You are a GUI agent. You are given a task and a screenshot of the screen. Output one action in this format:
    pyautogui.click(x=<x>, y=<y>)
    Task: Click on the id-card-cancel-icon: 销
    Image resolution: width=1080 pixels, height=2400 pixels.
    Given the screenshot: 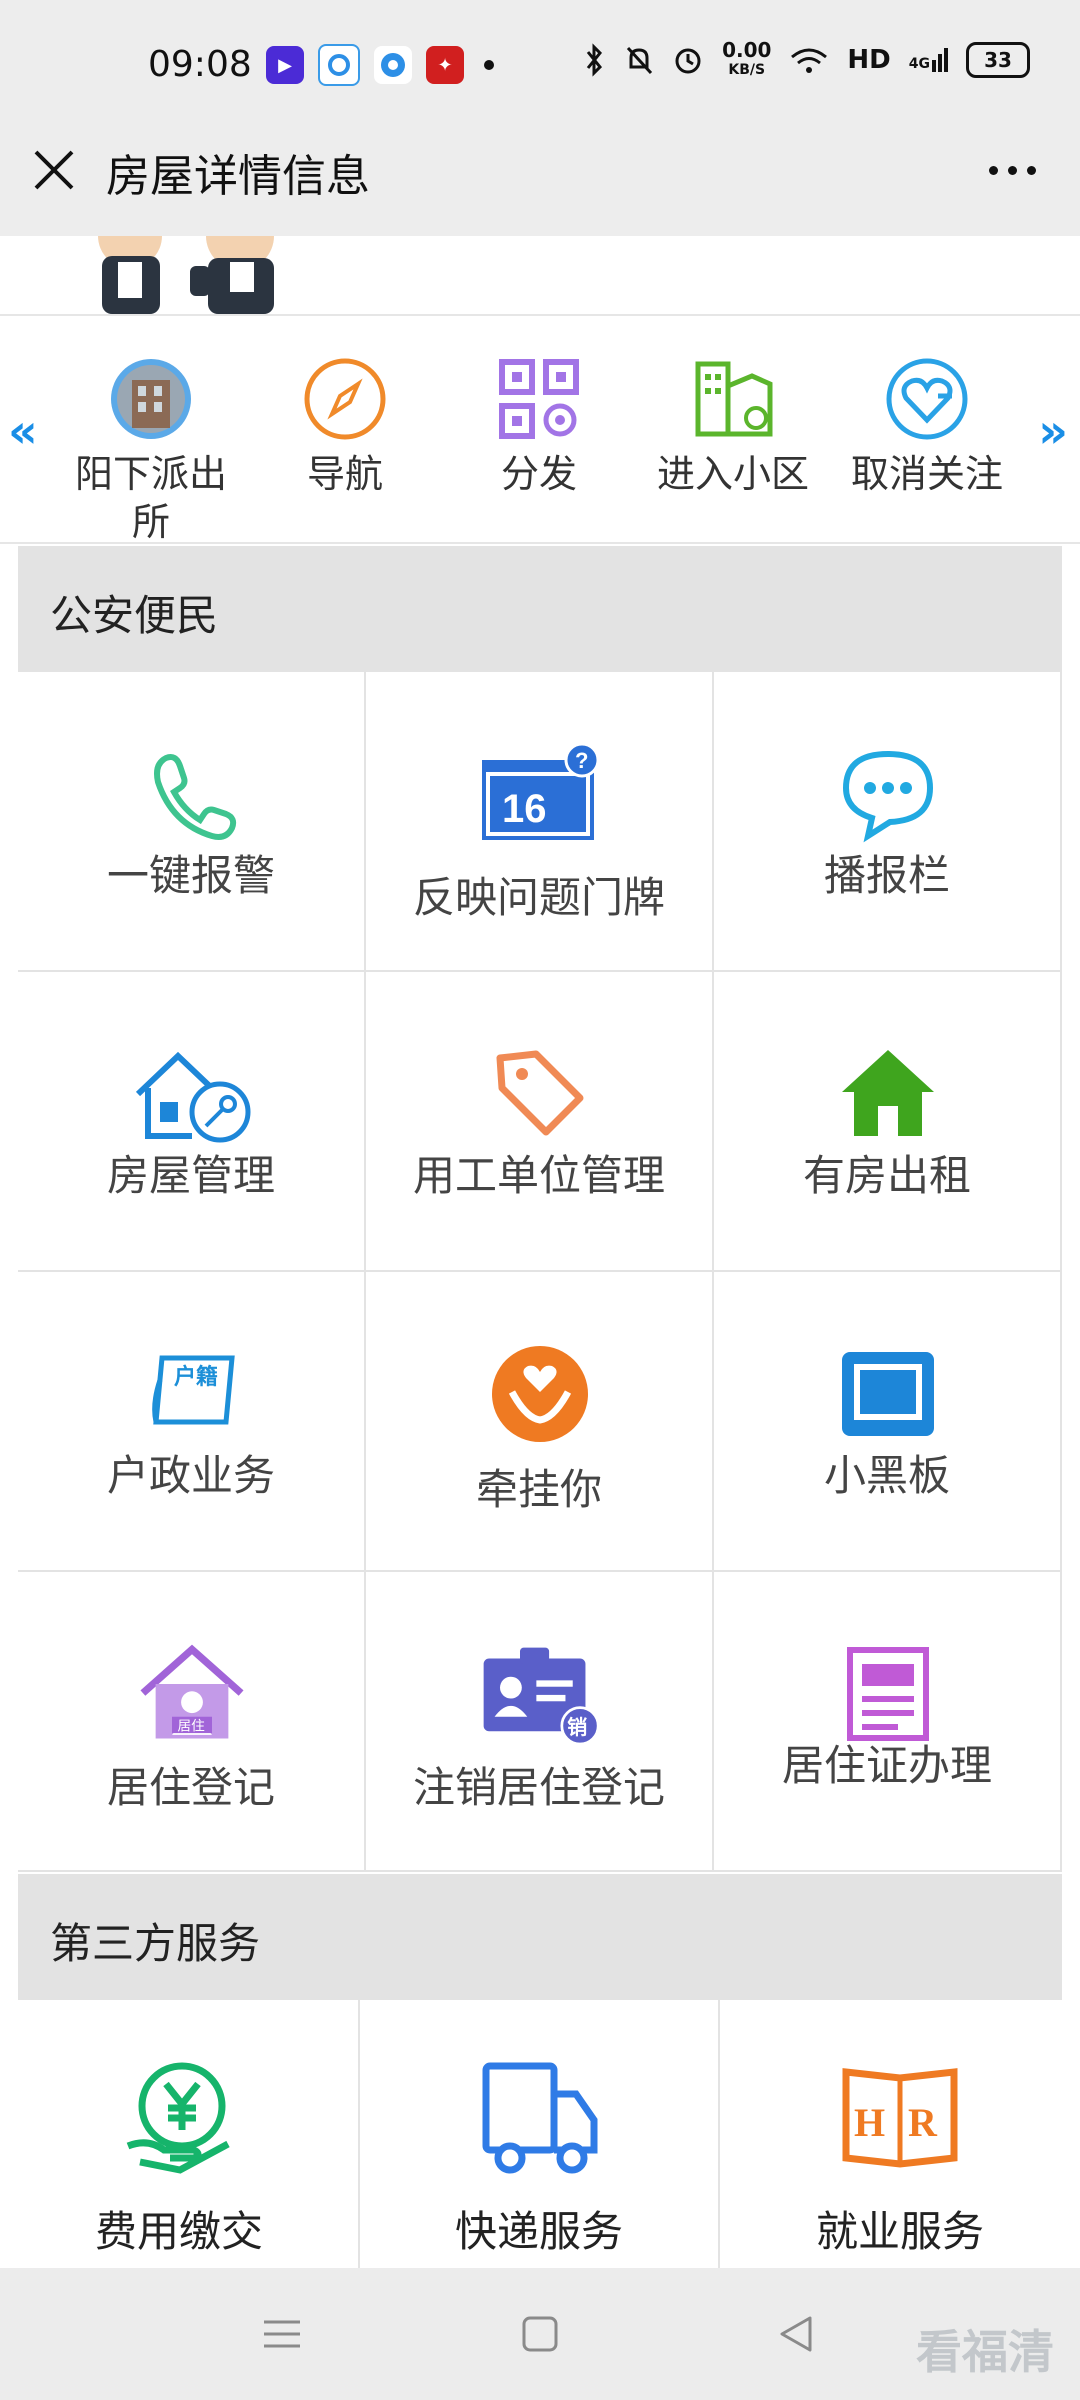 What is the action you would take?
    pyautogui.click(x=541, y=1695)
    